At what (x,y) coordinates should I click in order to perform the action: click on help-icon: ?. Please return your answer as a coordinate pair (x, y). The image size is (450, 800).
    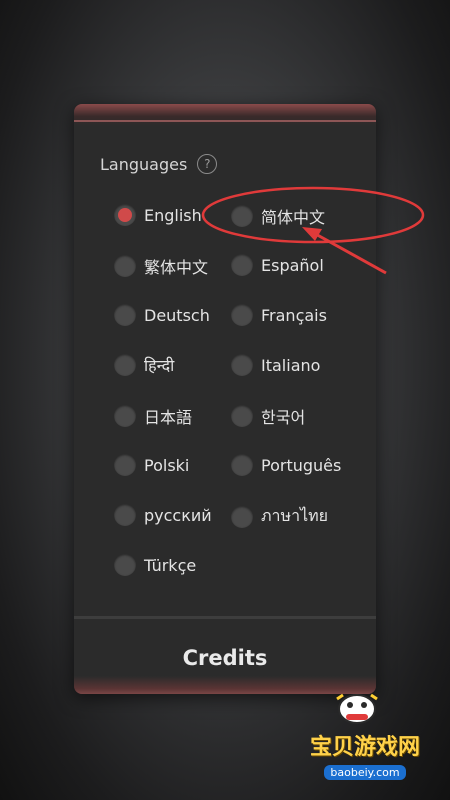
    Looking at the image, I should click on (207, 164).